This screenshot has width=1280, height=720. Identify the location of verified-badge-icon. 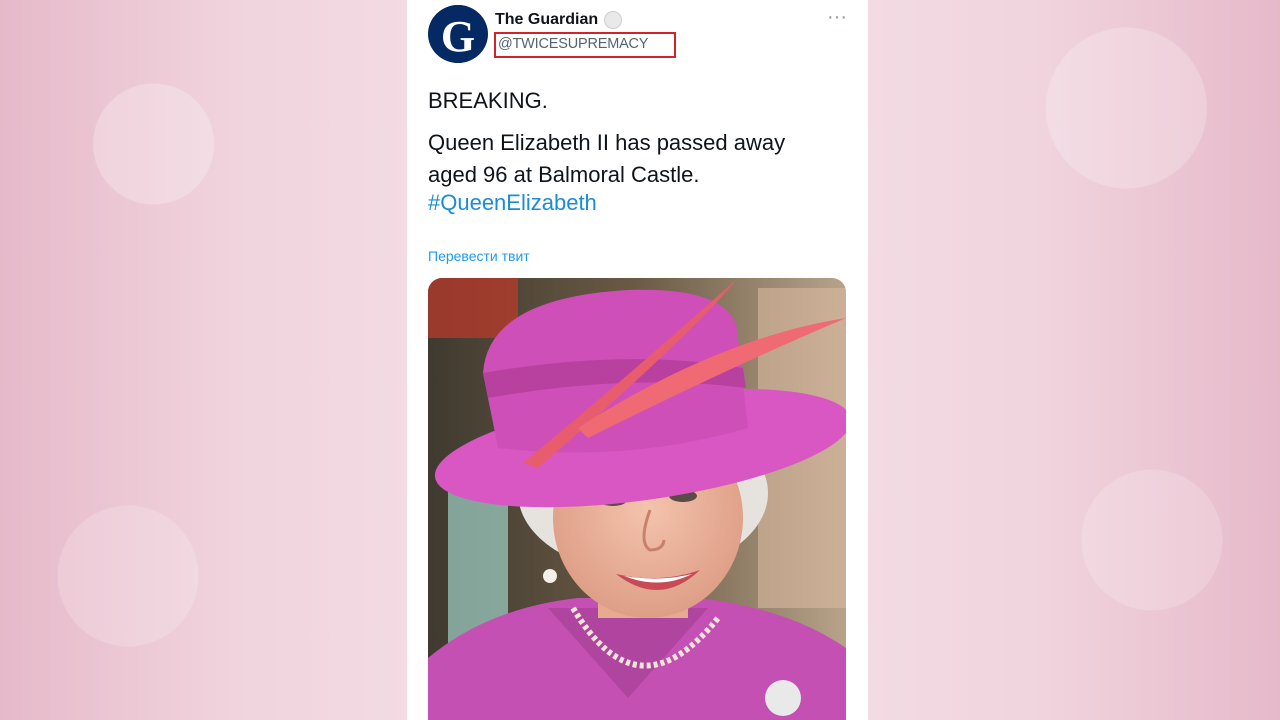
(613, 20).